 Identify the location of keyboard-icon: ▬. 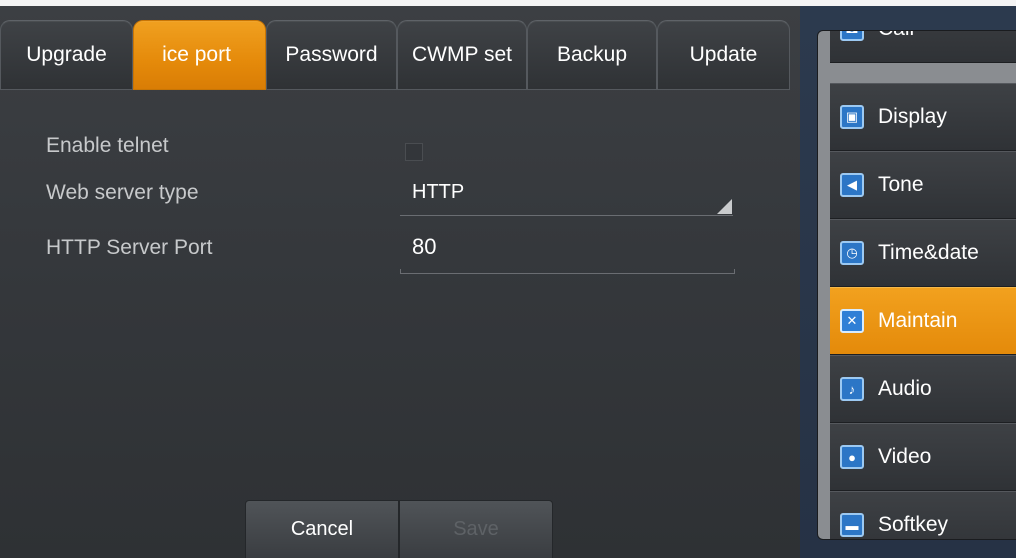
(852, 525).